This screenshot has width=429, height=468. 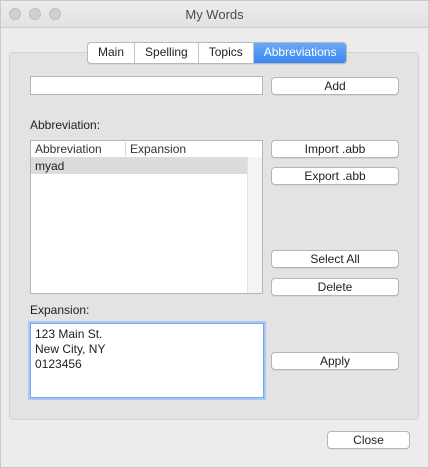 I want to click on abbreviation-label: Abbreviation:, so click(x=65, y=125).